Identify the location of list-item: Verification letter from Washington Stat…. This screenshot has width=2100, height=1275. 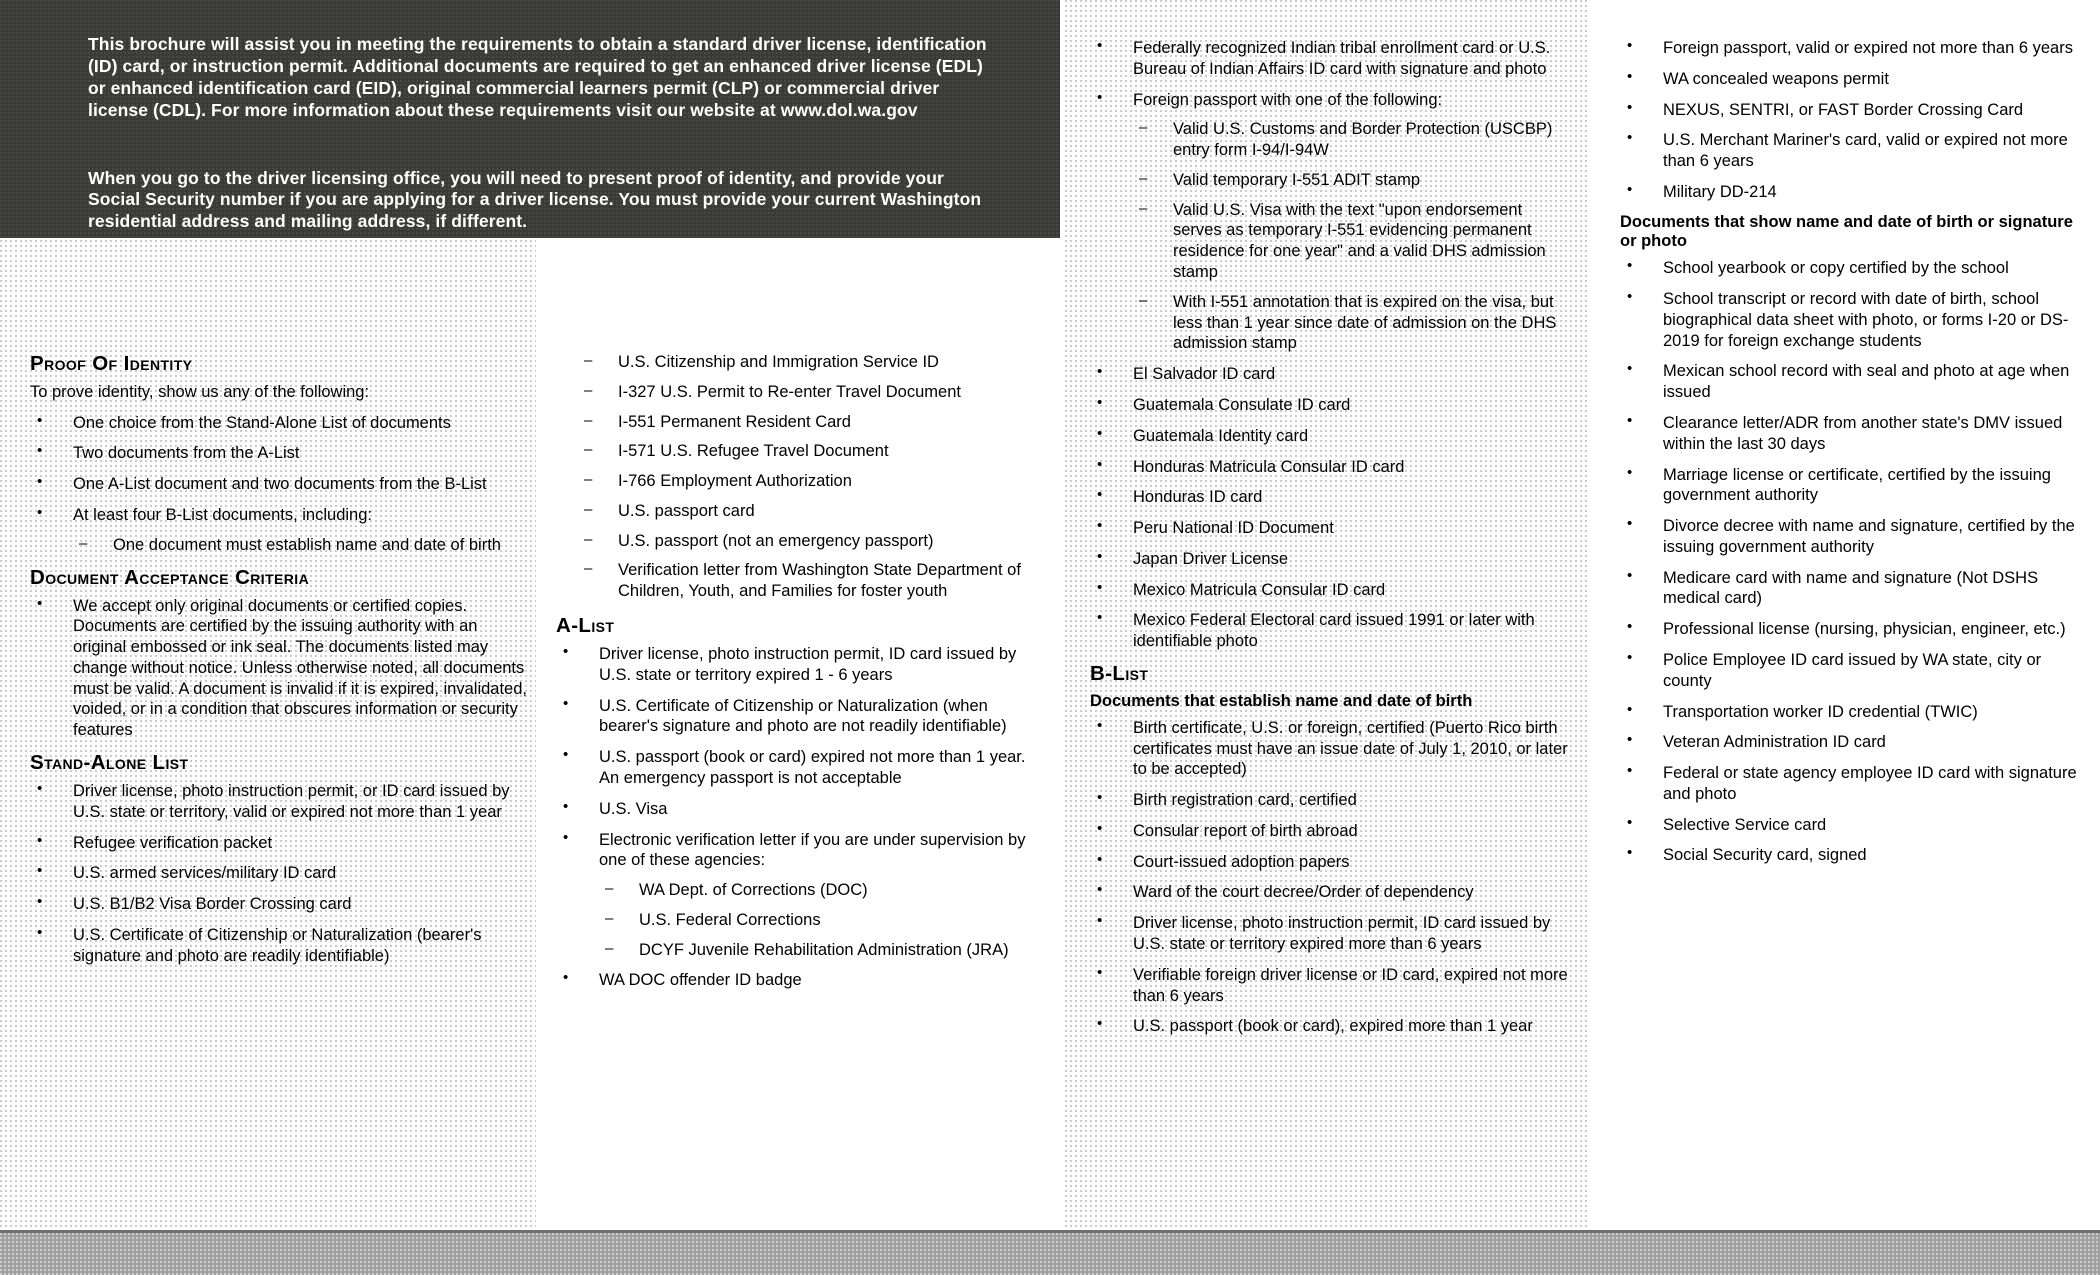
(796, 581).